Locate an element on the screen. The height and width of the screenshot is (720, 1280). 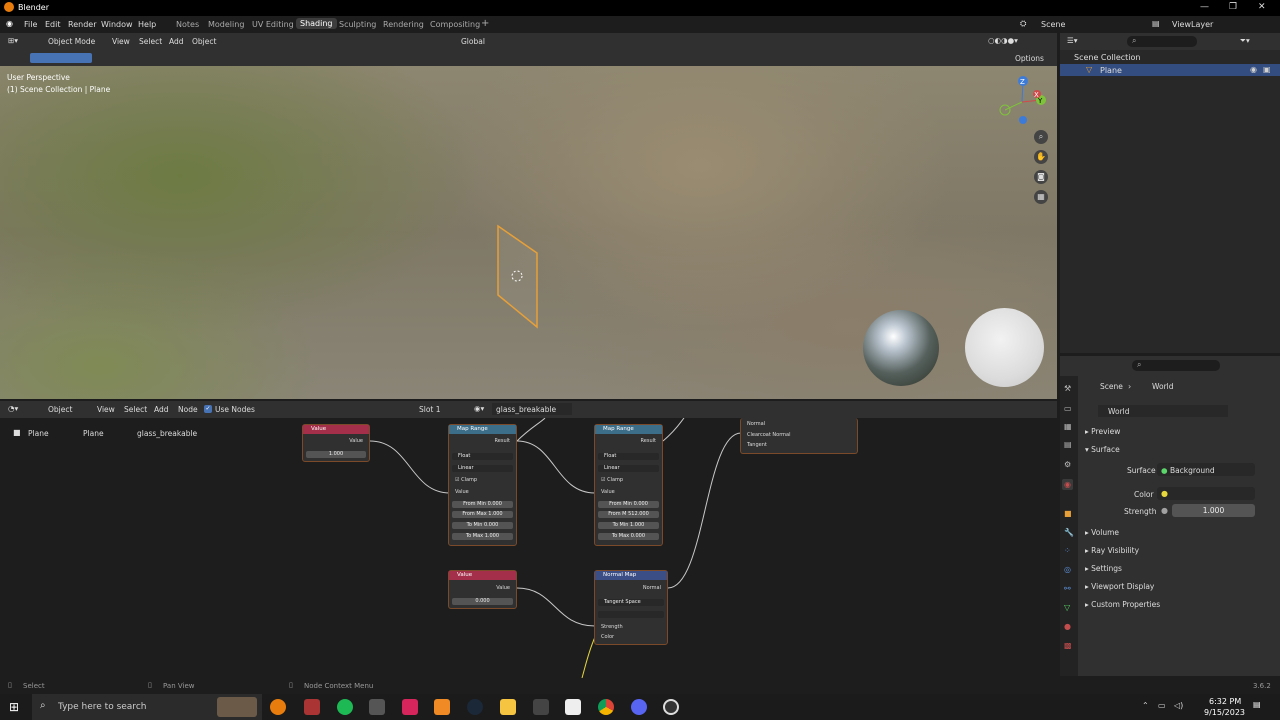
strength-field: 1.000 is located at coordinates (1213, 510).